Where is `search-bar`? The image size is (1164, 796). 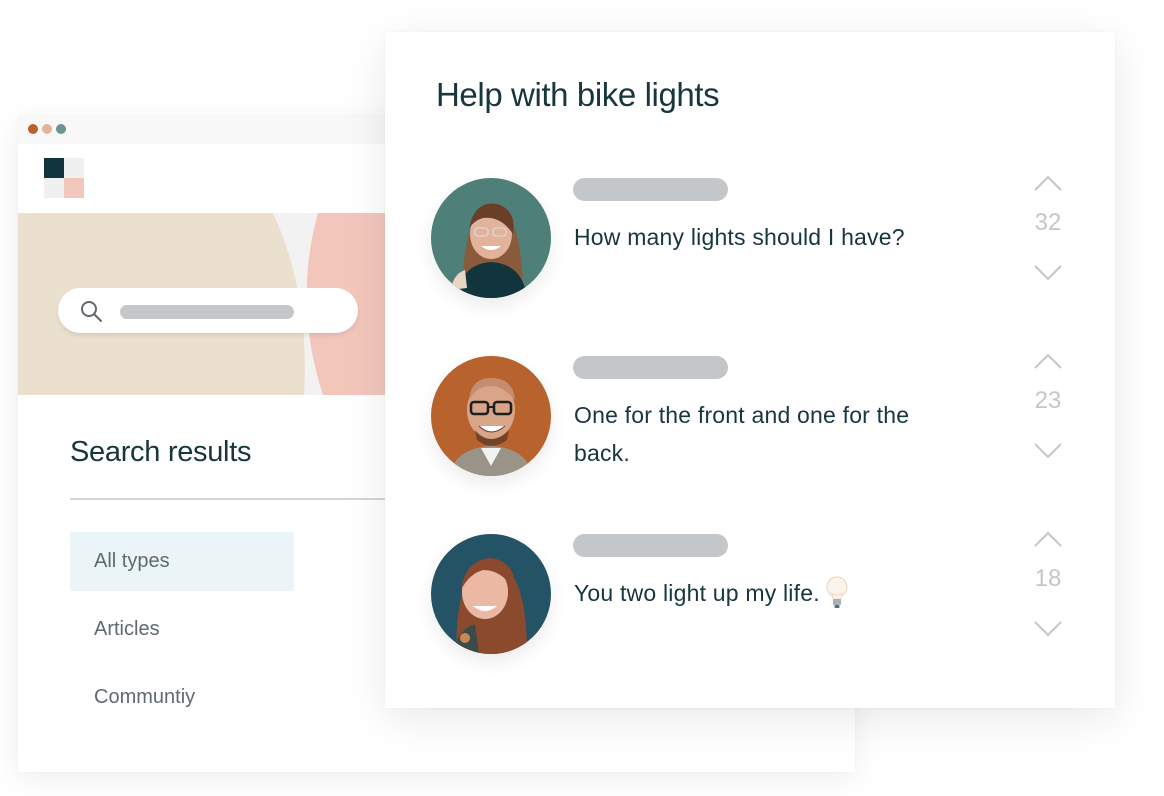
search-bar is located at coordinates (208, 310).